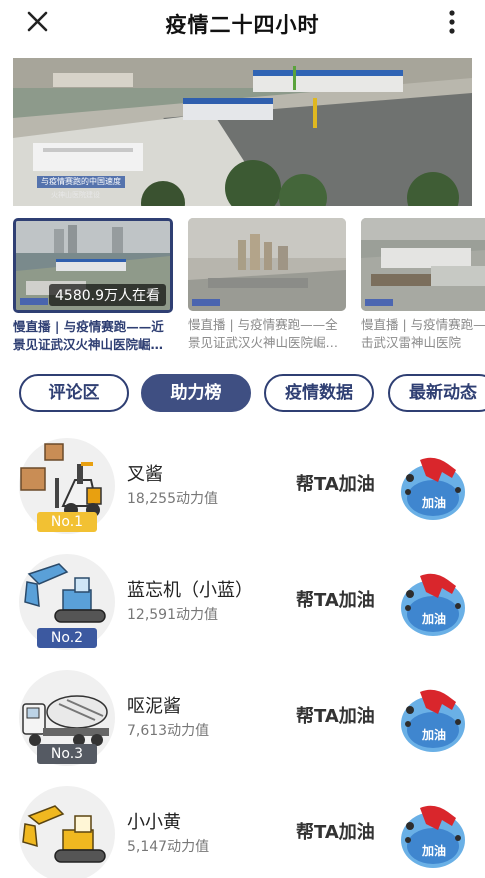  I want to click on supporter-name: 呕泥酱, so click(154, 706).